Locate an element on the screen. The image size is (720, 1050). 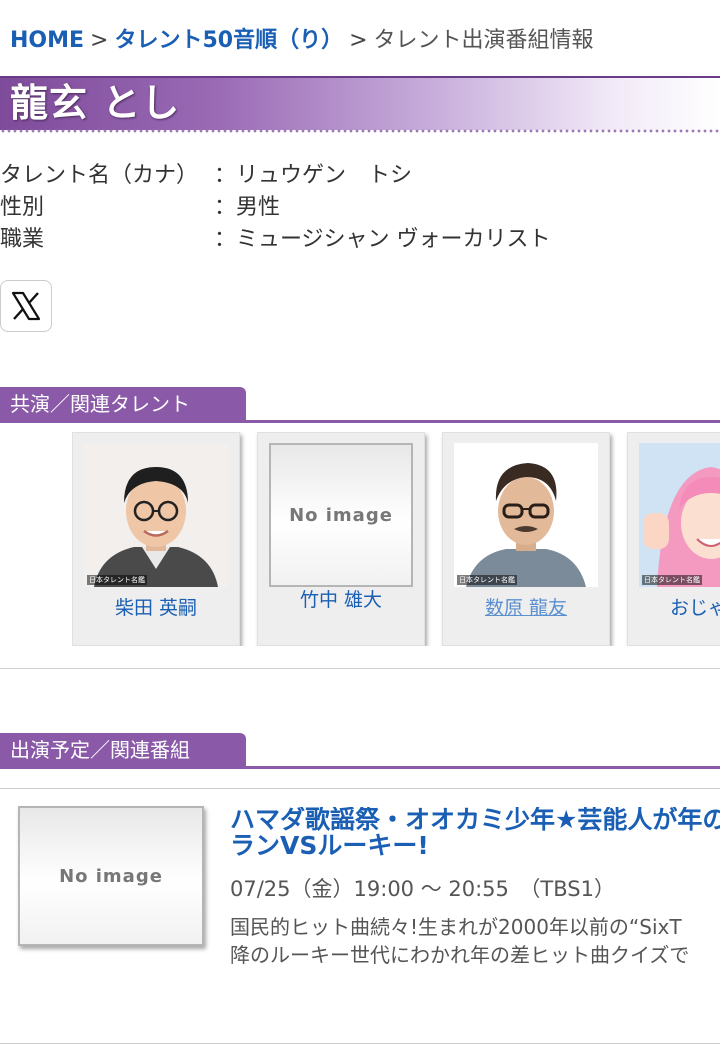
profile-label: 職業 is located at coordinates (22, 239).